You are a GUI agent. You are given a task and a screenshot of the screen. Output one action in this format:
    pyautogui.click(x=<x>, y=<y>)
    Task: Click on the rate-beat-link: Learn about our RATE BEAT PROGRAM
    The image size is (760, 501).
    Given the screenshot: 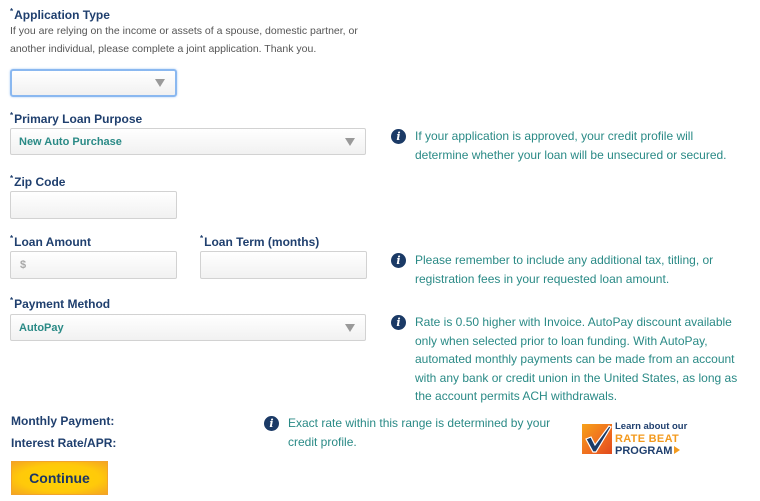 What is the action you would take?
    pyautogui.click(x=634, y=439)
    